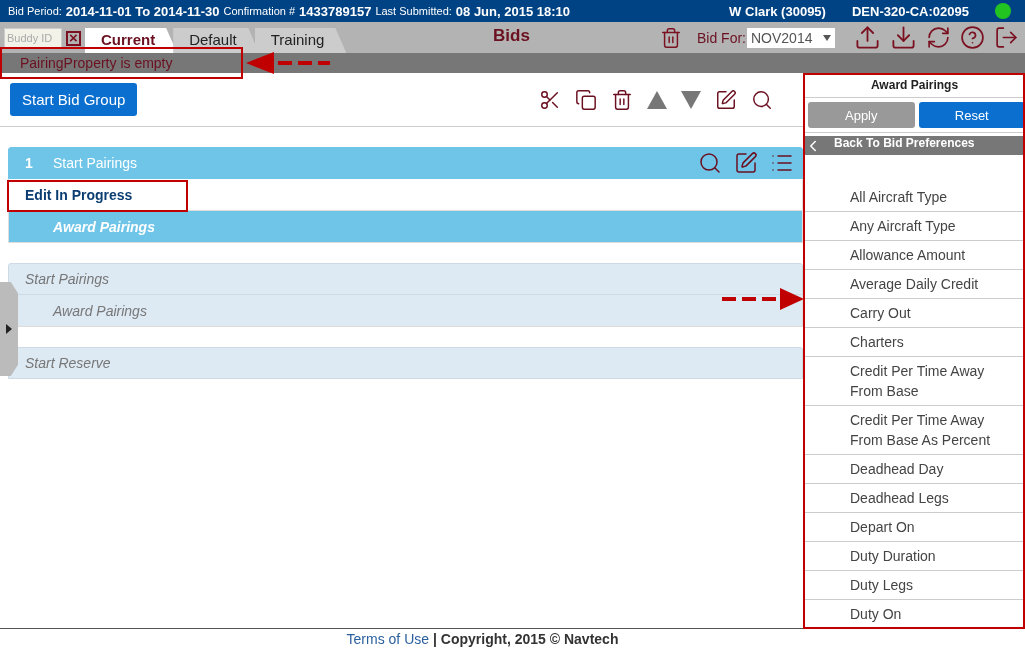 Image resolution: width=1025 pixels, height=648 pixels. I want to click on property-item: Carry Out, so click(914, 313).